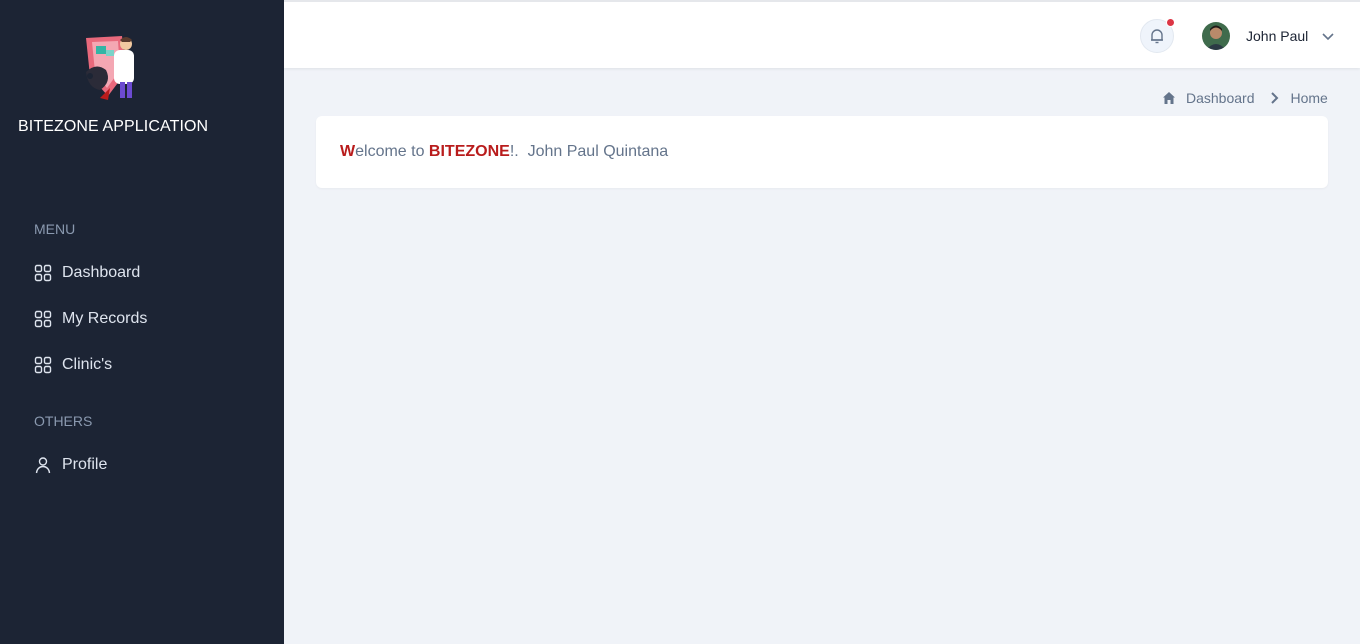 The height and width of the screenshot is (644, 1360). What do you see at coordinates (348, 151) in the screenshot?
I see `welcome-first-letter: W` at bounding box center [348, 151].